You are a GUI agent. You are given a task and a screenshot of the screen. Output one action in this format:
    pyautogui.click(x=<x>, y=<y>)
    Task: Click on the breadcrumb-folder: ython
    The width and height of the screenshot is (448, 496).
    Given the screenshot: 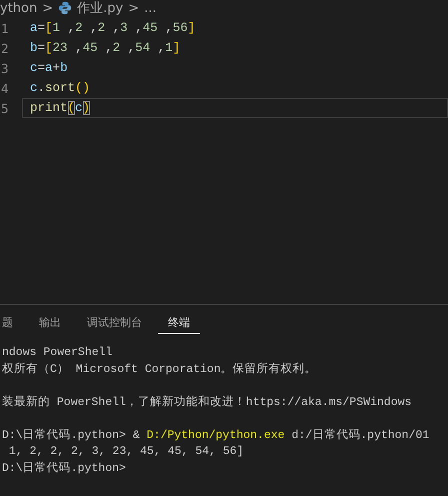 What is the action you would take?
    pyautogui.click(x=19, y=8)
    